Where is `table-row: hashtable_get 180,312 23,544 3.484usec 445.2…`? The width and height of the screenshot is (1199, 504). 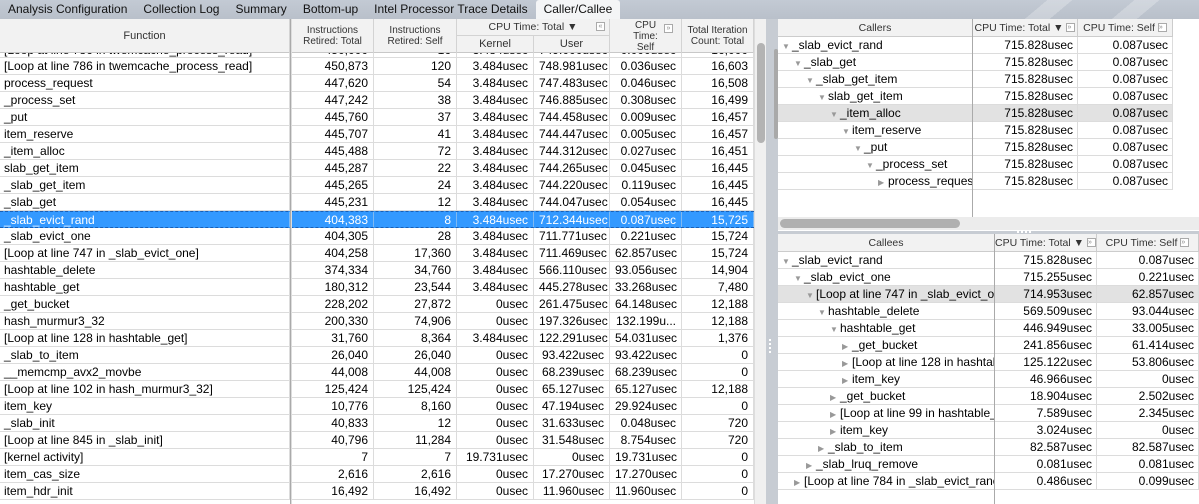
table-row: hashtable_get 180,312 23,544 3.484usec 445.2… is located at coordinates (377, 287).